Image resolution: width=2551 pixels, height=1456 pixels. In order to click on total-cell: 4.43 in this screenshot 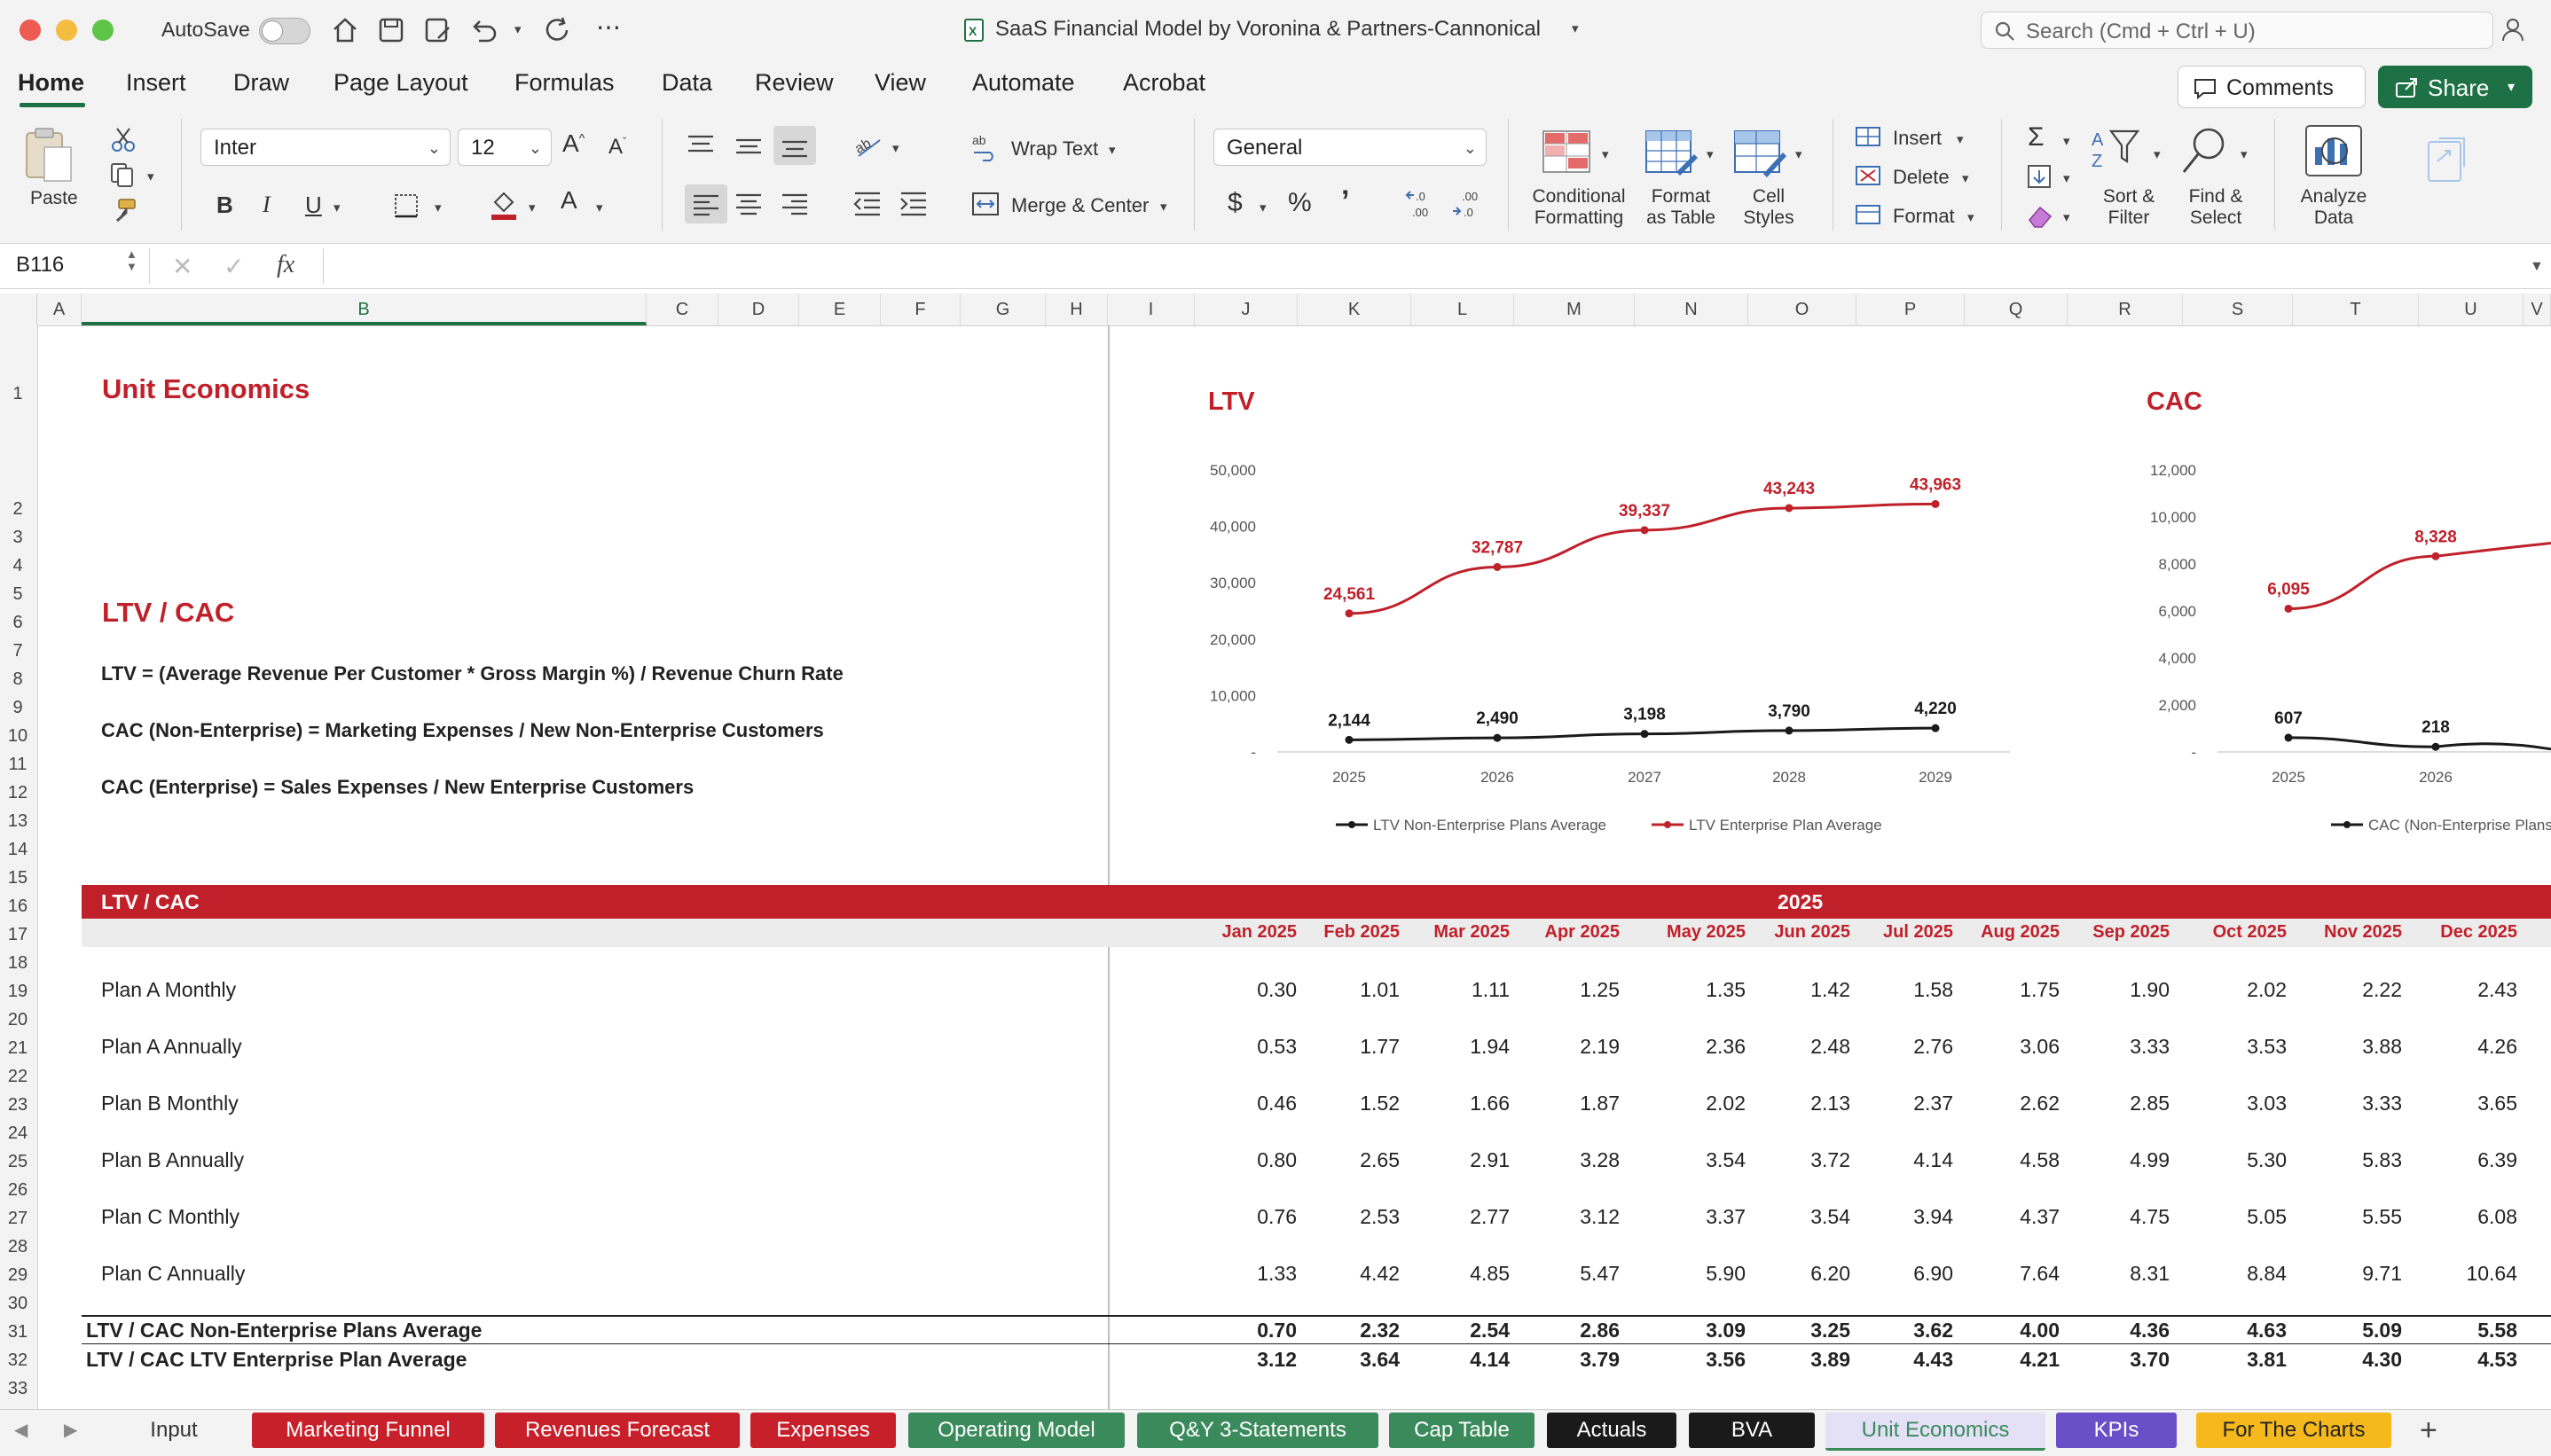, I will do `click(1904, 1360)`.